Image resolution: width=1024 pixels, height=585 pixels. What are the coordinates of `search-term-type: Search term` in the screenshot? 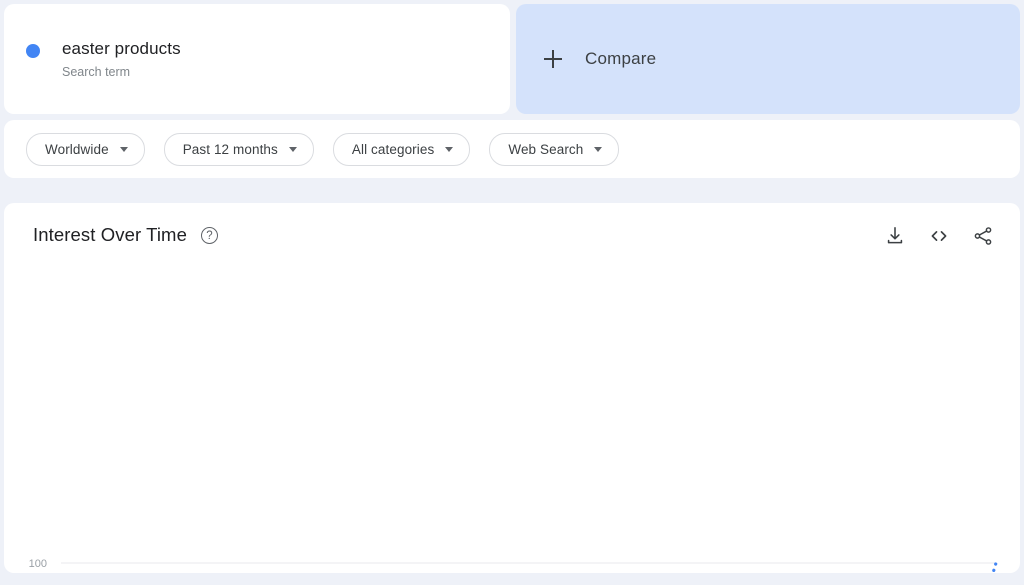 It's located at (96, 72).